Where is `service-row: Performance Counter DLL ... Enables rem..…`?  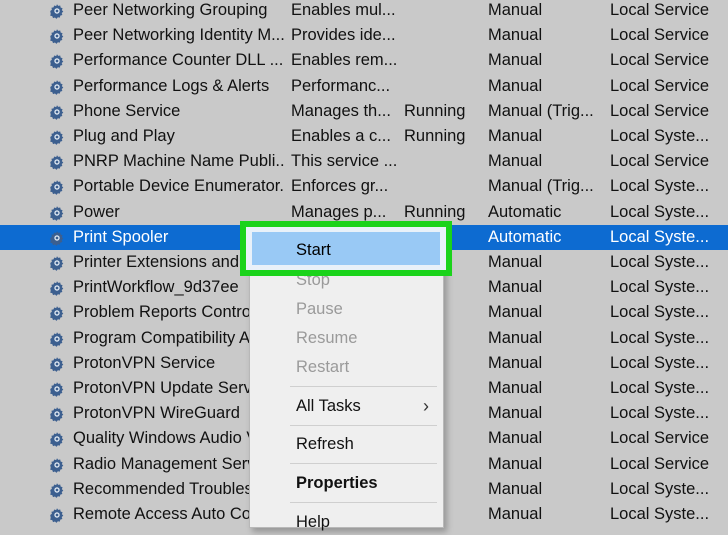 service-row: Performance Counter DLL ... Enables rem..… is located at coordinates (364, 60).